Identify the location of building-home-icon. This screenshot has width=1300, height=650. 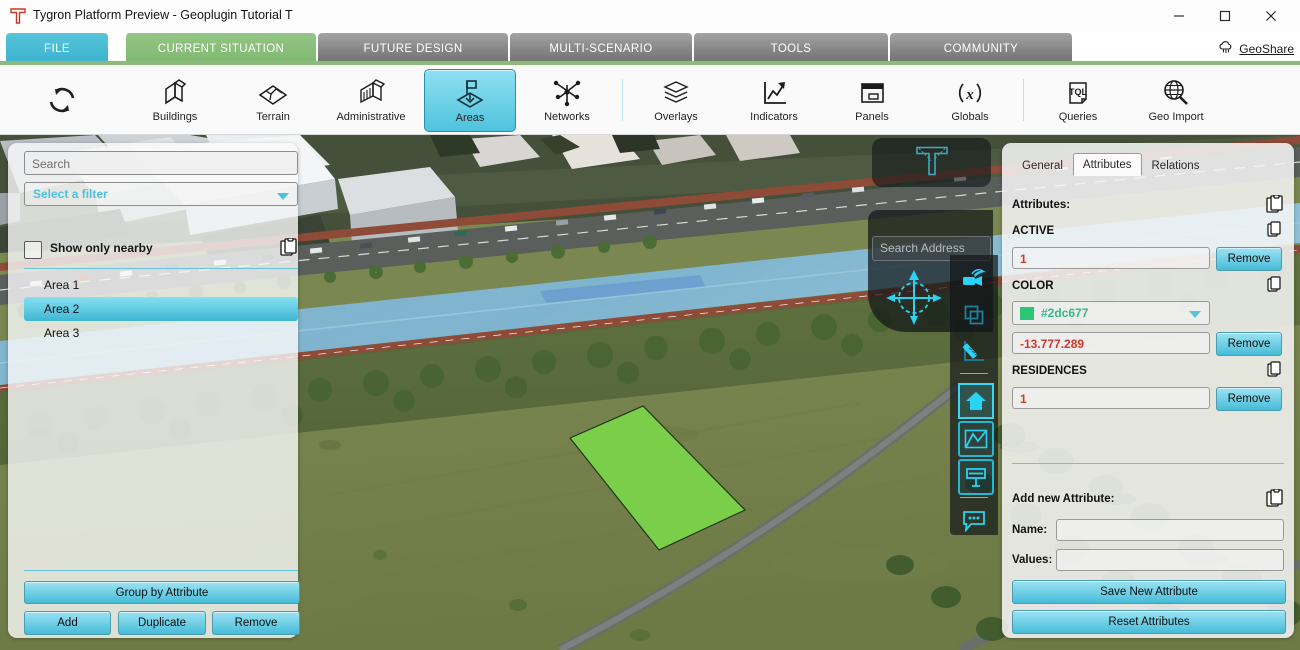
(976, 401).